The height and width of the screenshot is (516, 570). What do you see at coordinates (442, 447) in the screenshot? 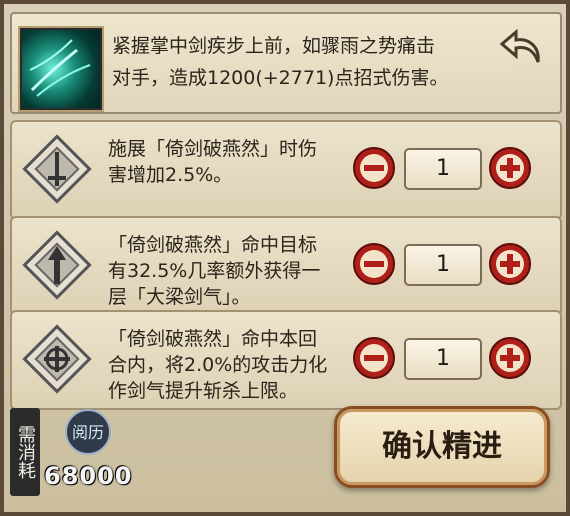
I see `confirm-refine-button: 确认精进` at bounding box center [442, 447].